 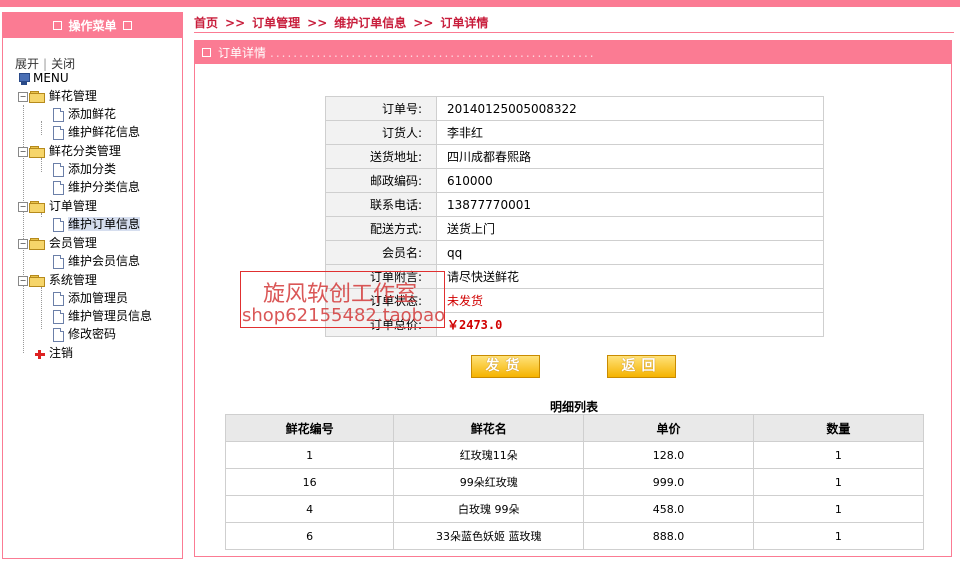 I want to click on sidebar-item-label-selected: 维护订单信息, so click(x=104, y=224).